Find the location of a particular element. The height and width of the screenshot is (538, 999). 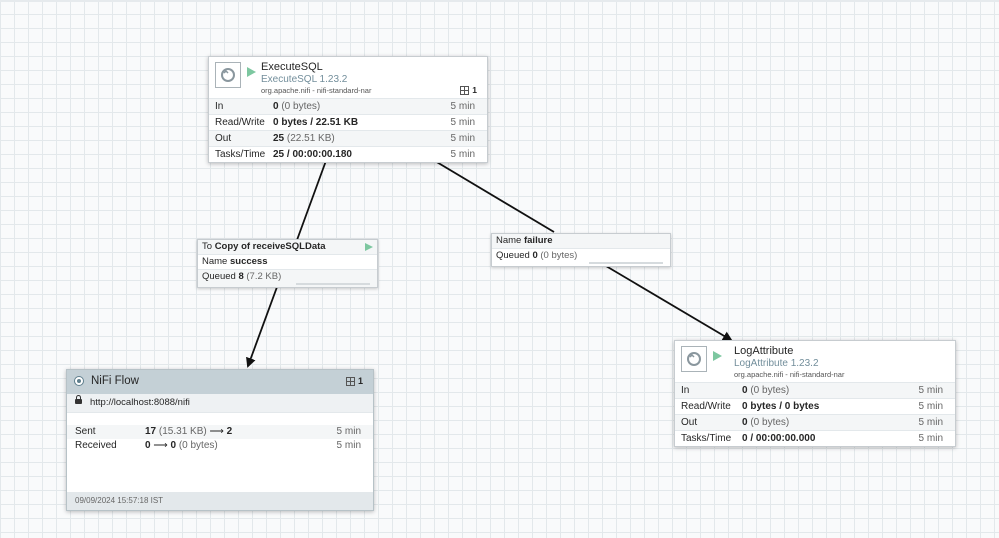

success-connection-line-top is located at coordinates (312, 199).